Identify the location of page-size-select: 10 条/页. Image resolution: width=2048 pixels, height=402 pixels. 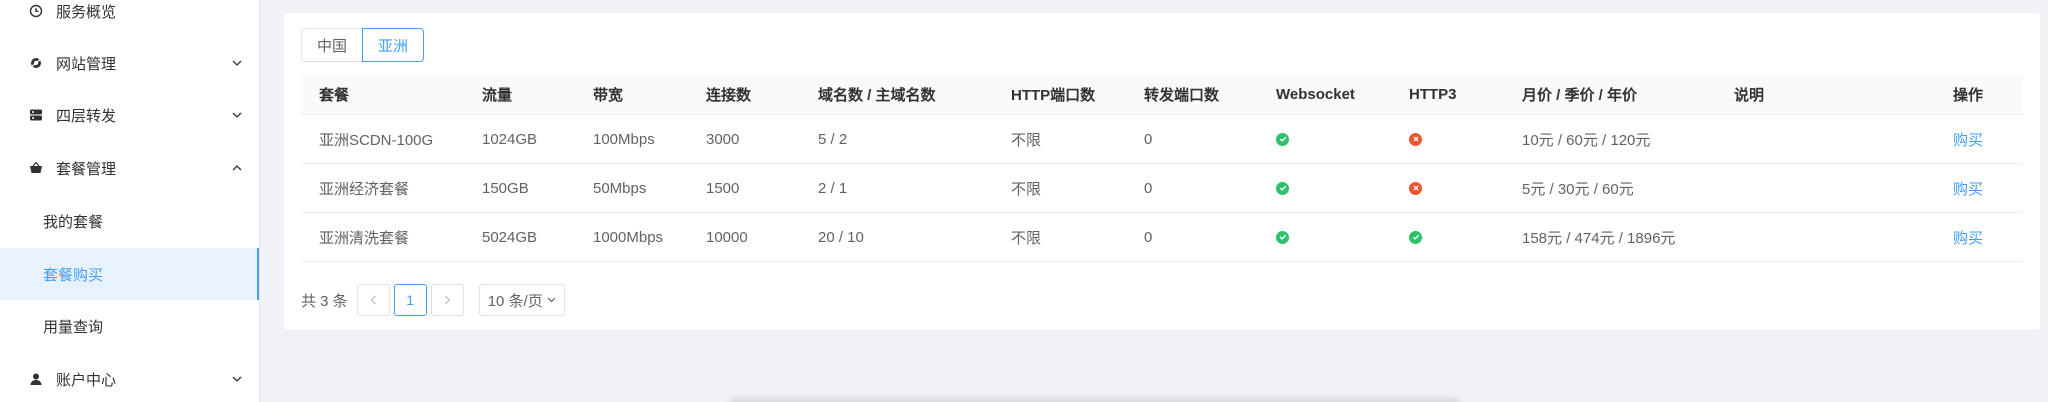
(521, 300).